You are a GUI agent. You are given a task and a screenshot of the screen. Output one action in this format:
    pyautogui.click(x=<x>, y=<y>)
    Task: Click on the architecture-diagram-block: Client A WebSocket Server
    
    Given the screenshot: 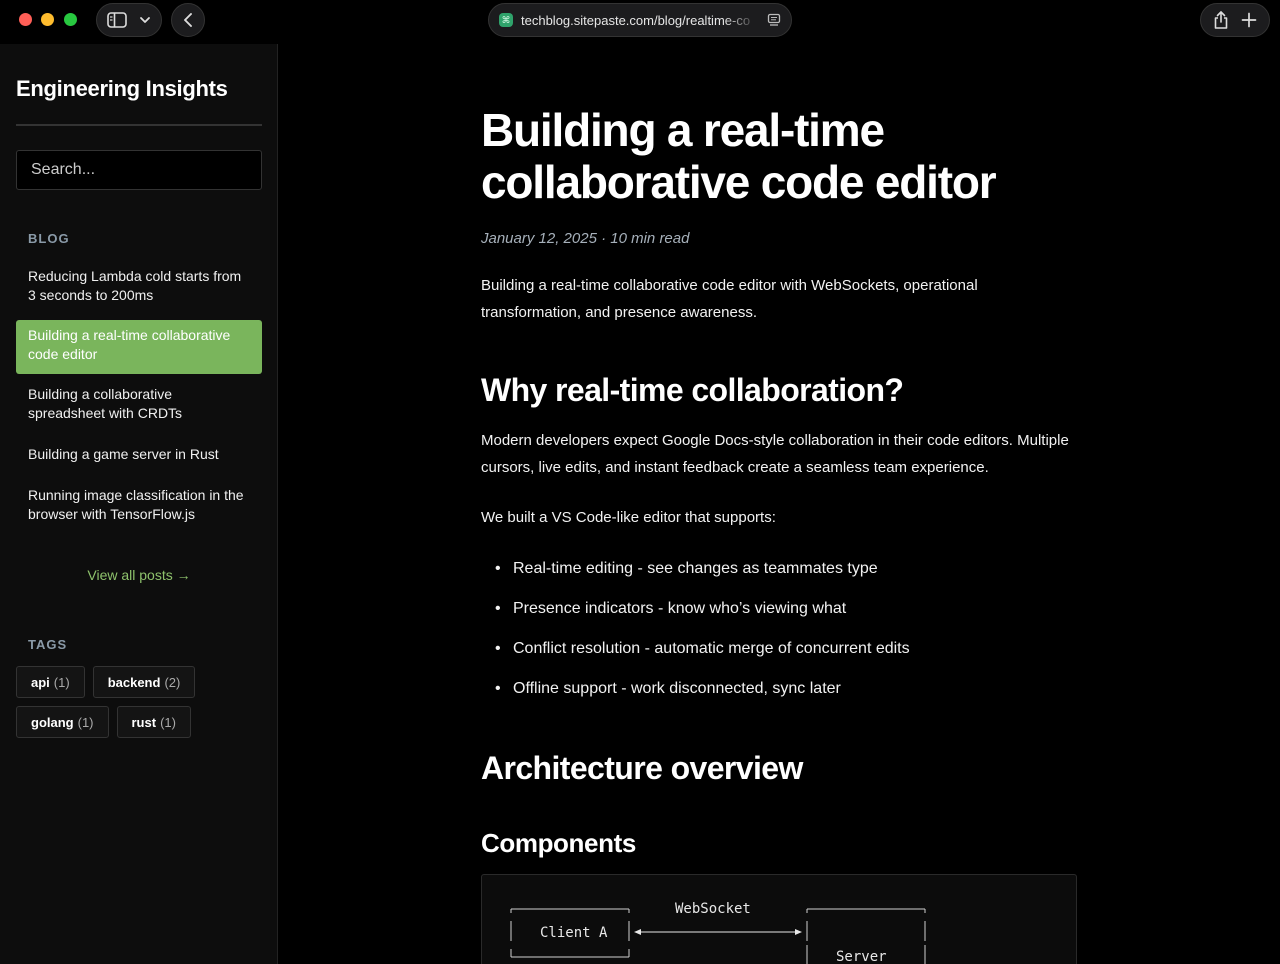 What is the action you would take?
    pyautogui.click(x=779, y=919)
    